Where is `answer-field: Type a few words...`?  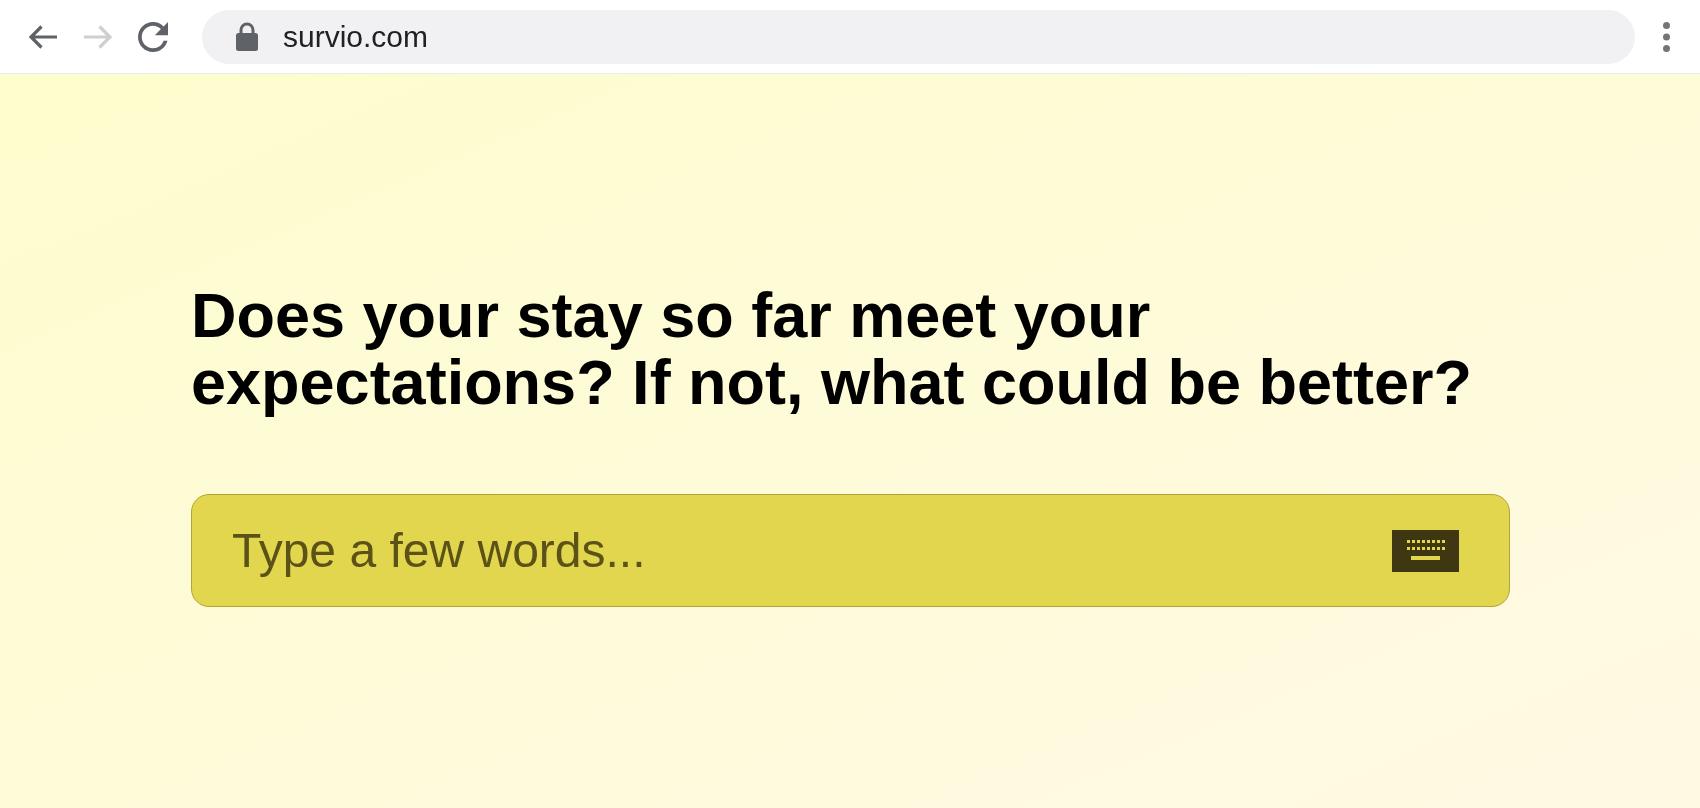 answer-field: Type a few words... is located at coordinates (850, 550).